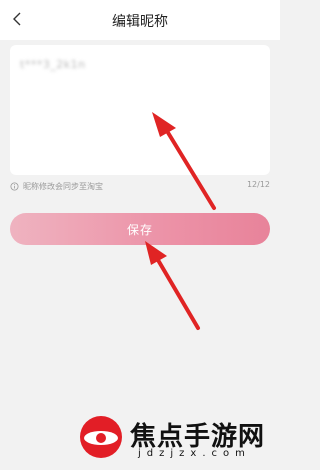 This screenshot has width=320, height=470. What do you see at coordinates (101, 437) in the screenshot?
I see `logo-mark-icon` at bounding box center [101, 437].